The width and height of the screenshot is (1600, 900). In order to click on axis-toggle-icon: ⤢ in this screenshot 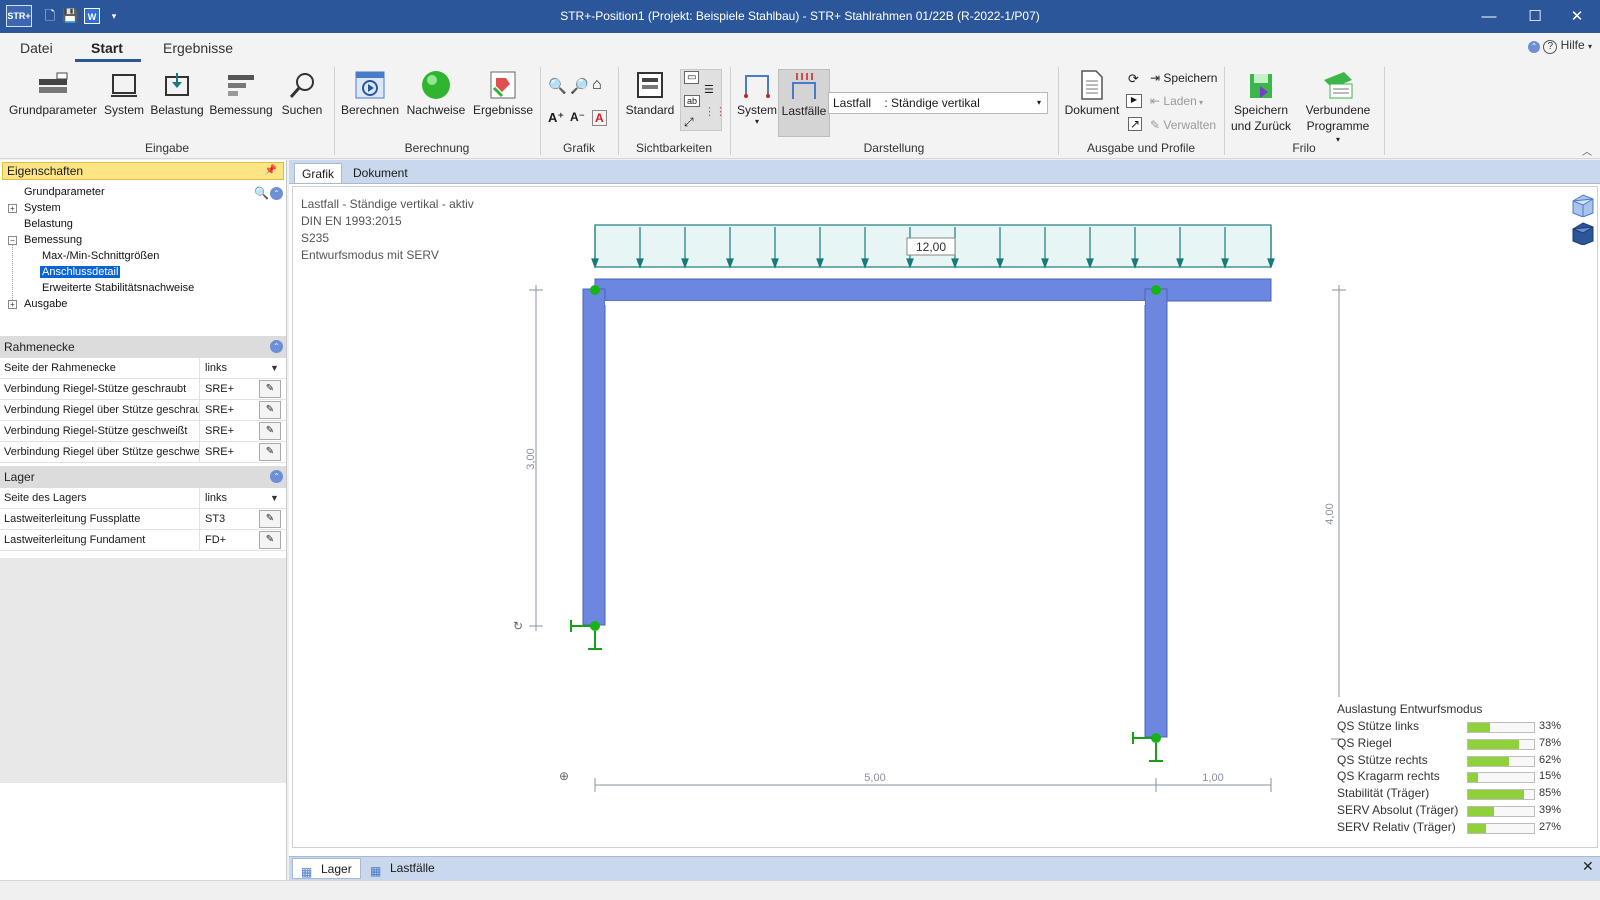, I will do `click(689, 122)`.